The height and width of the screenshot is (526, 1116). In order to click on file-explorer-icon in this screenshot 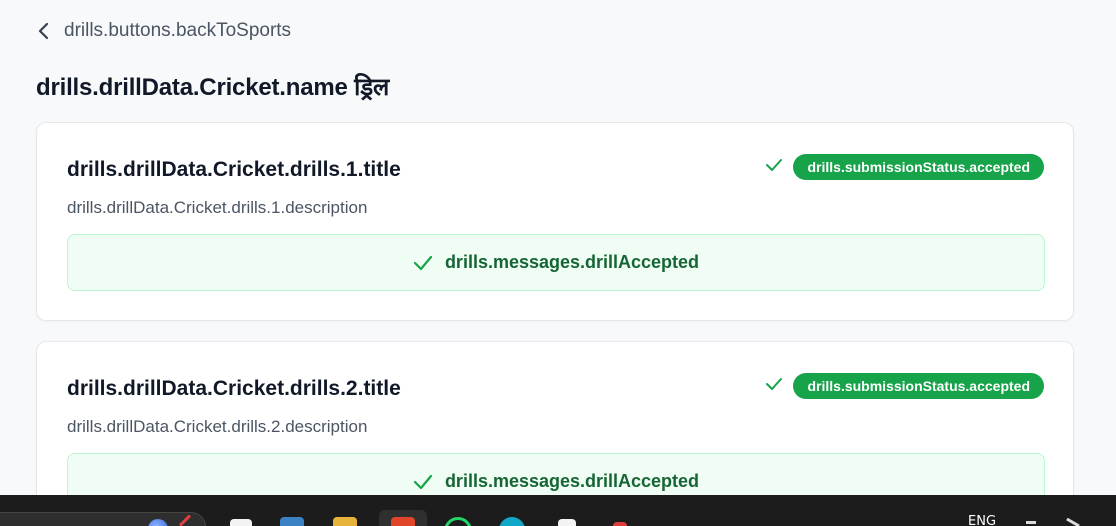, I will do `click(345, 521)`.